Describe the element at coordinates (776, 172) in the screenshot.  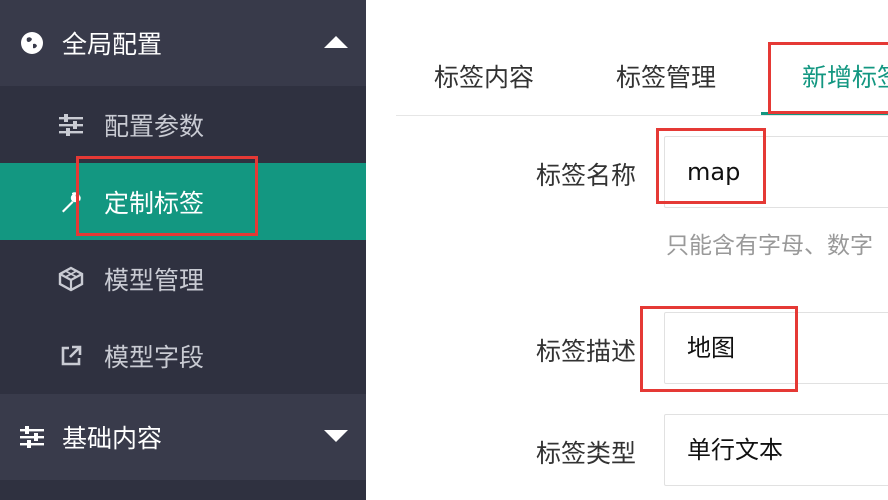
I see `tag-name-input: map` at that location.